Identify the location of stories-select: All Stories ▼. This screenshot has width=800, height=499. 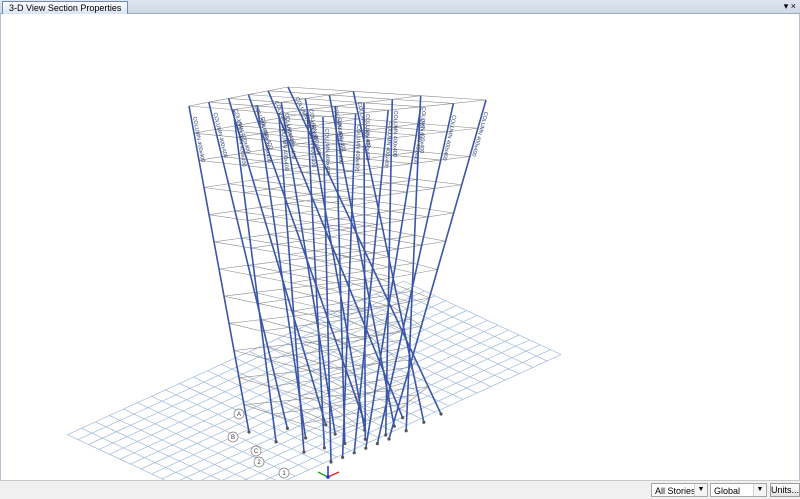
(679, 490).